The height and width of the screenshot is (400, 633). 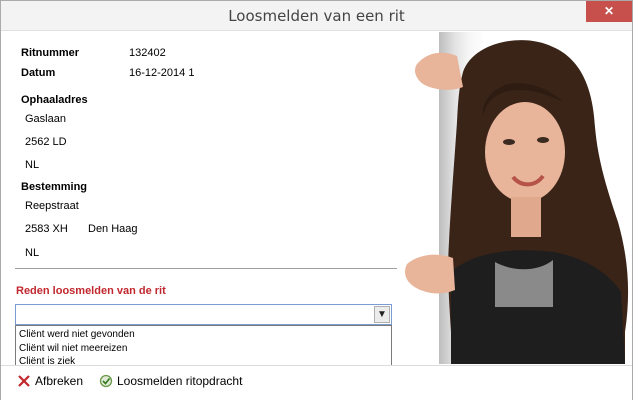 What do you see at coordinates (106, 381) in the screenshot?
I see `refresh-check-icon` at bounding box center [106, 381].